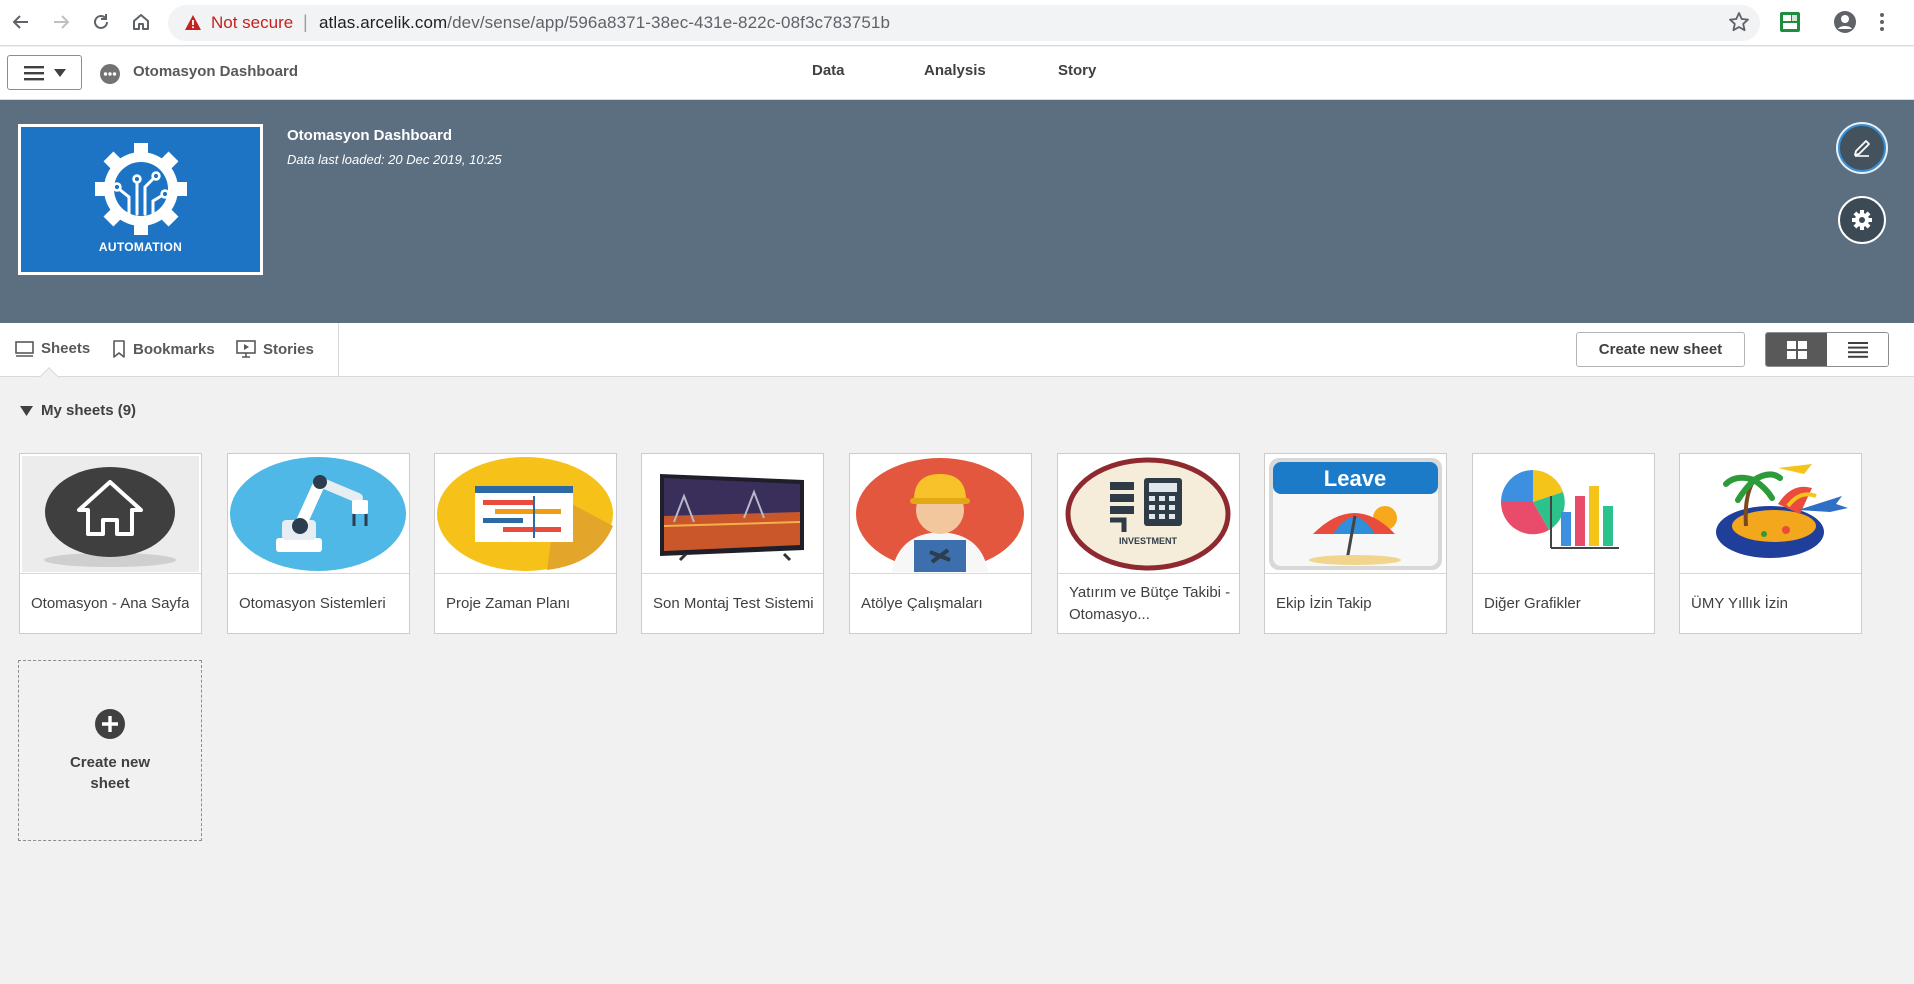  What do you see at coordinates (24, 348) in the screenshot?
I see `sheets-icon` at bounding box center [24, 348].